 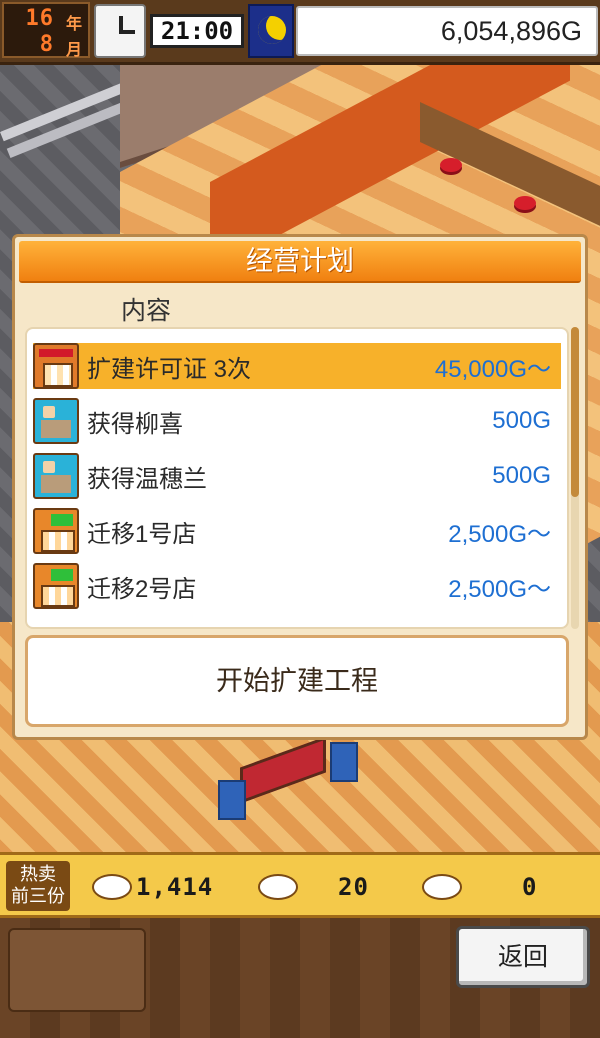 I want to click on list-item-hire-staff: 获得柳喜 500G, so click(x=297, y=421).